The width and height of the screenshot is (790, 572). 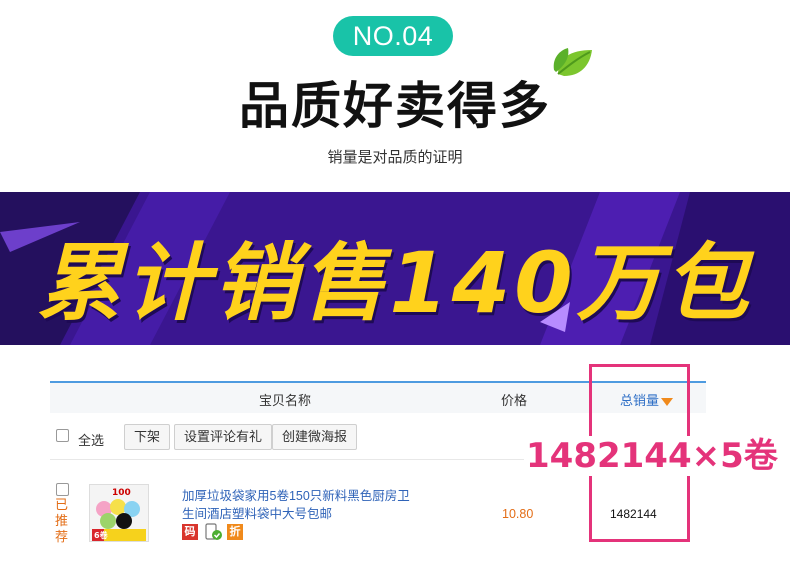 What do you see at coordinates (518, 514) in the screenshot?
I see `product-price: 10.80` at bounding box center [518, 514].